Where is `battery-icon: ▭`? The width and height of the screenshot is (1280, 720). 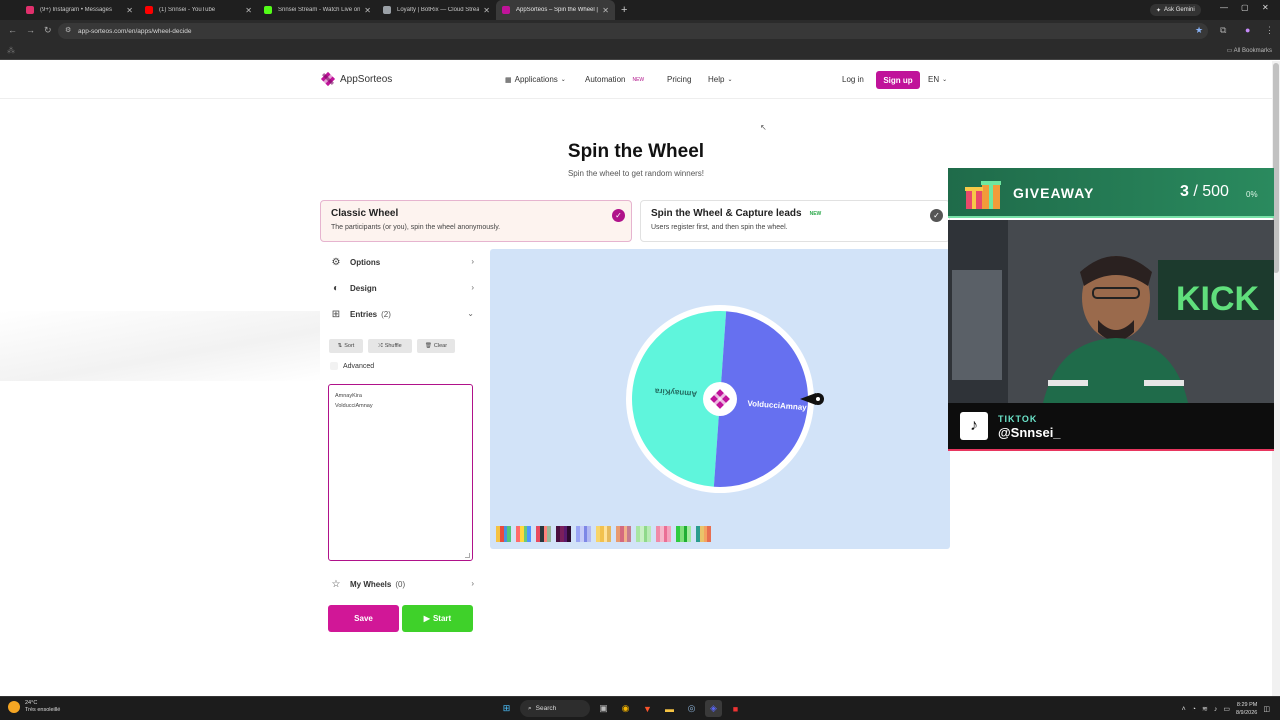 battery-icon: ▭ is located at coordinates (1226, 709).